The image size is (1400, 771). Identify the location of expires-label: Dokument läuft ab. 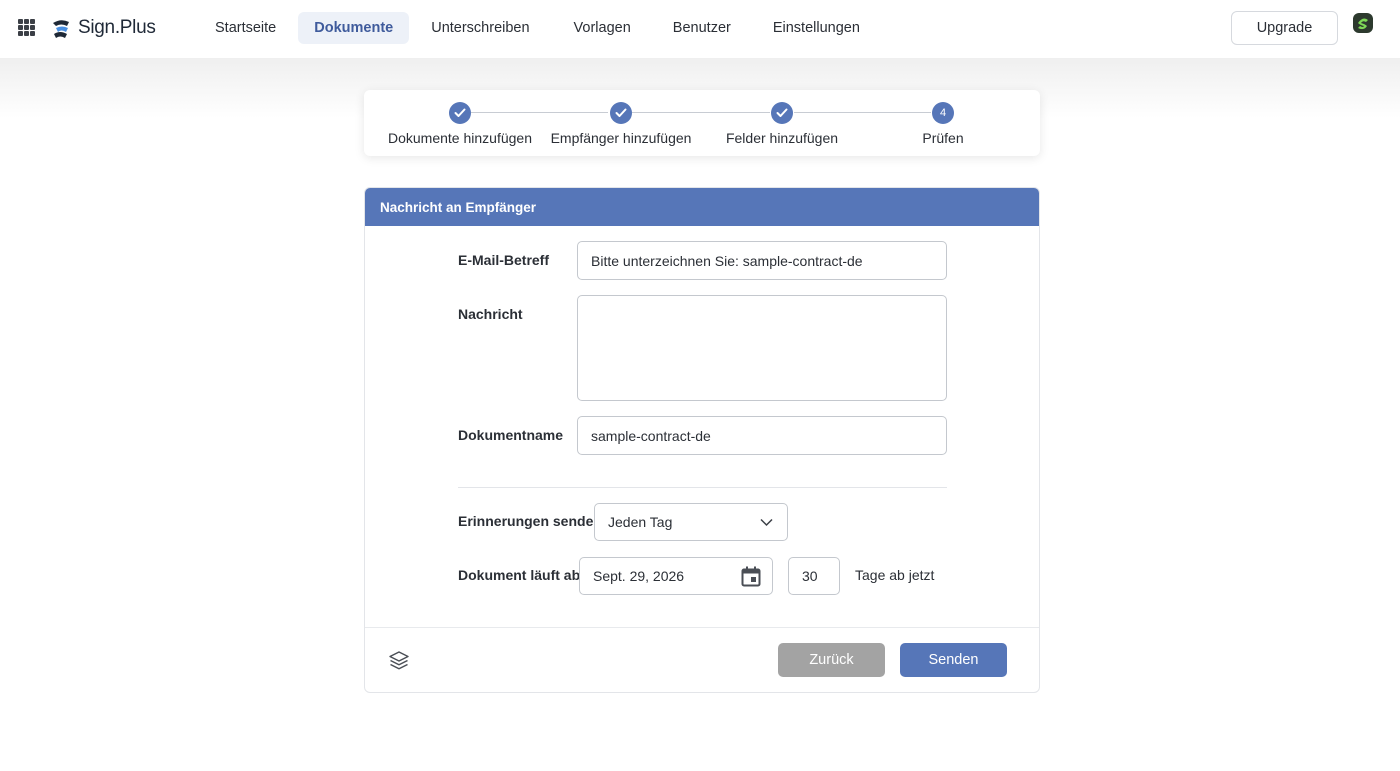
(519, 575).